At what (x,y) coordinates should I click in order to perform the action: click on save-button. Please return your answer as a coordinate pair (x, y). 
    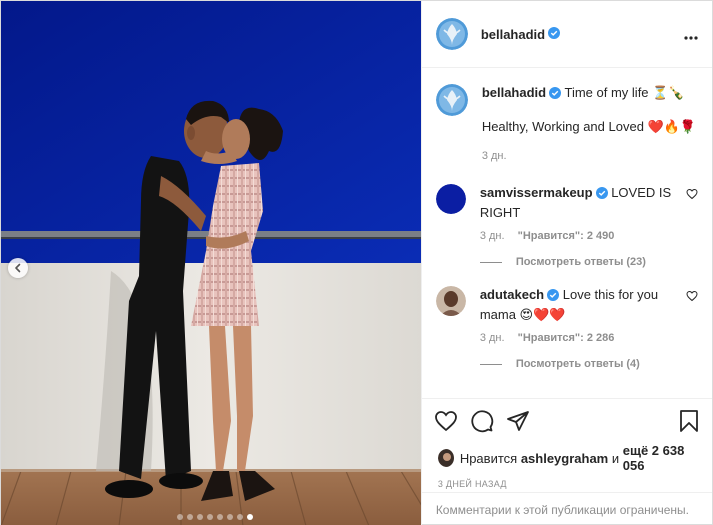
    Looking at the image, I should click on (689, 422).